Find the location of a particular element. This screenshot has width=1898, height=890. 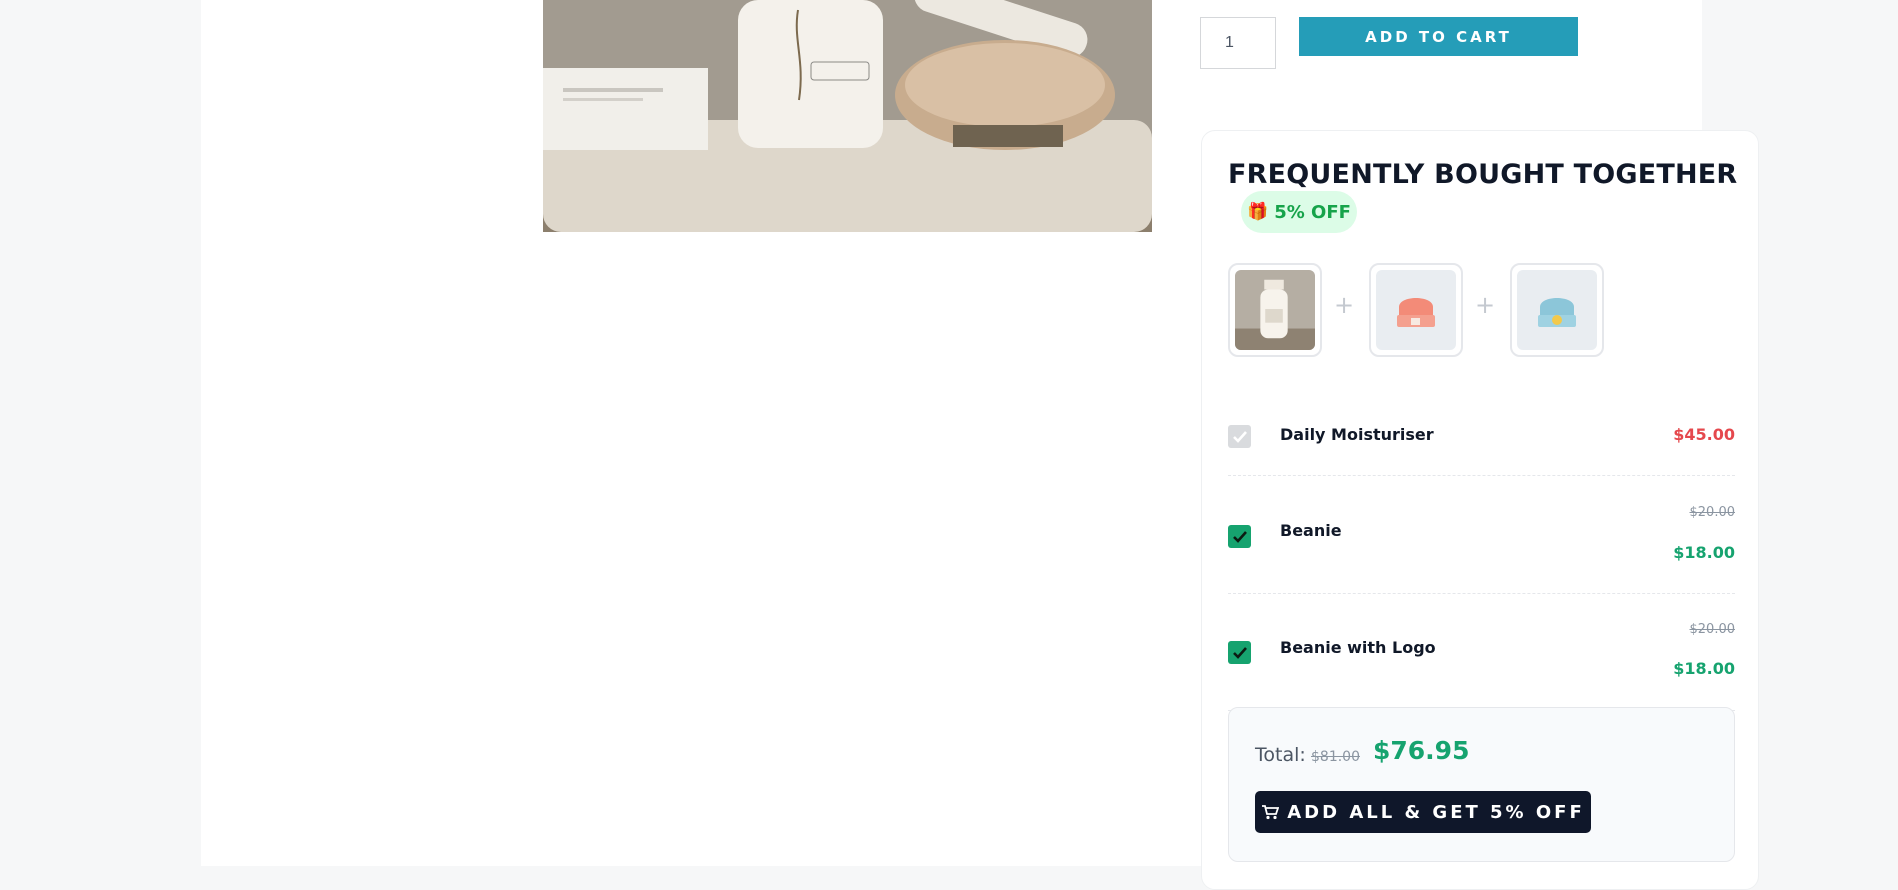

item-name: Daily Moisturiser is located at coordinates (1357, 434).